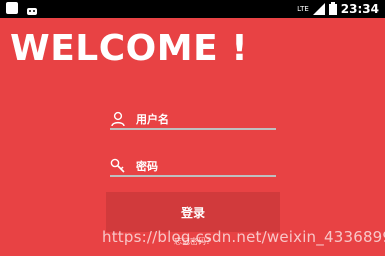 Image resolution: width=385 pixels, height=256 pixels. Describe the element at coordinates (332, 9) in the screenshot. I see `battery-icon` at that location.